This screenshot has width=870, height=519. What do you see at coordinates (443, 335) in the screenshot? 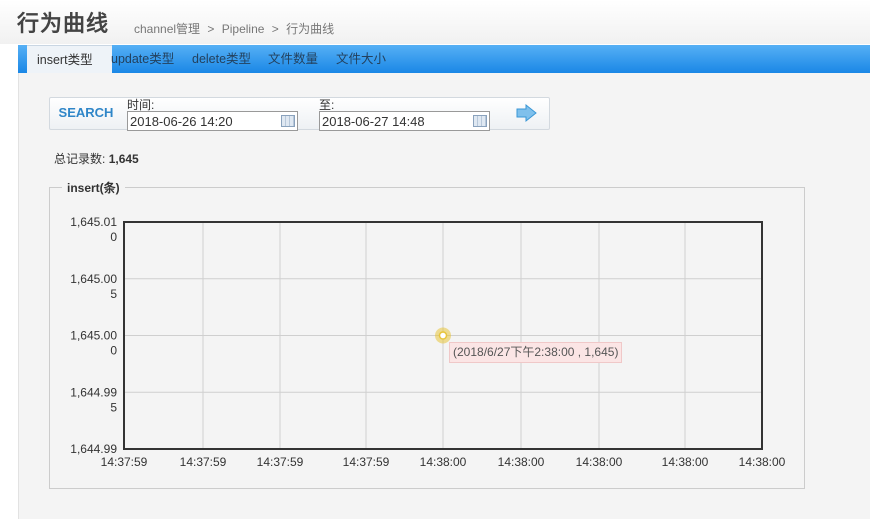
I see `data-point` at bounding box center [443, 335].